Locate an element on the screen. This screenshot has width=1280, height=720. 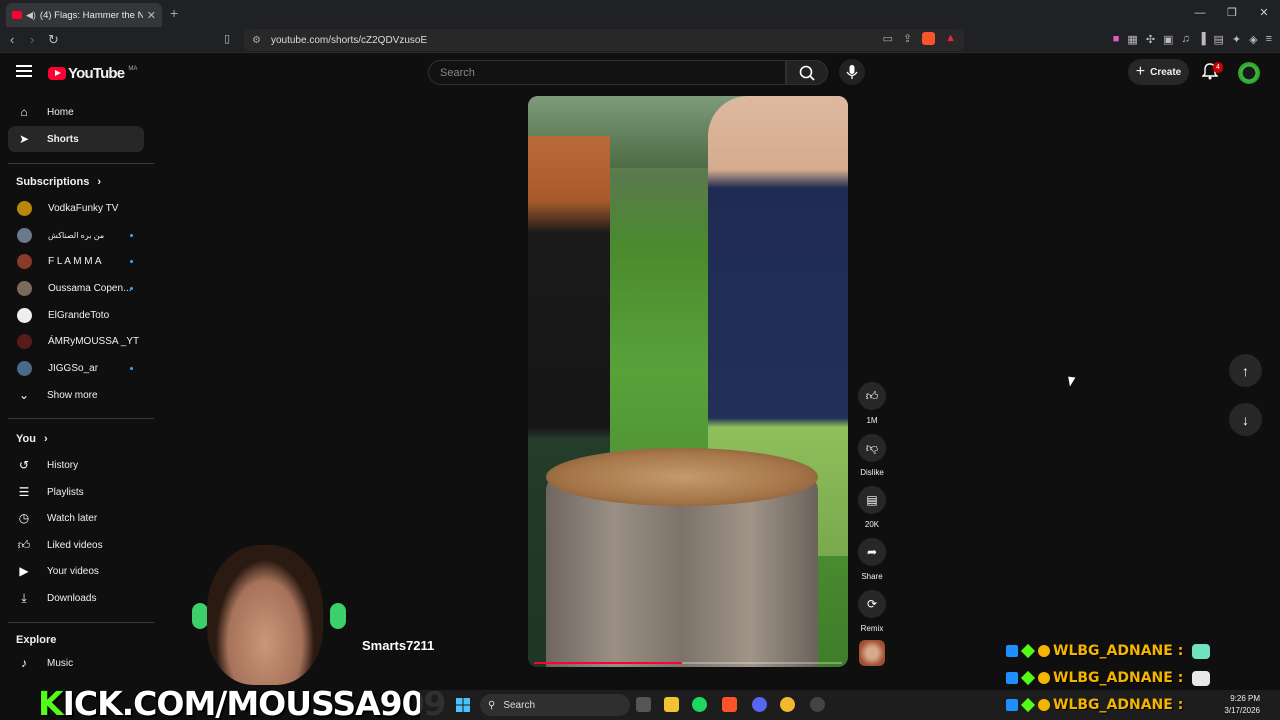
emote-icon is located at coordinates (1201, 651).